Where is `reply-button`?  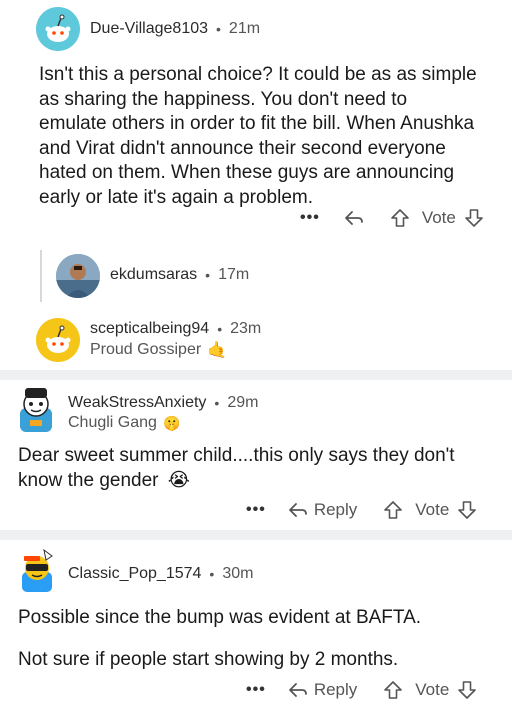
reply-button is located at coordinates (354, 218).